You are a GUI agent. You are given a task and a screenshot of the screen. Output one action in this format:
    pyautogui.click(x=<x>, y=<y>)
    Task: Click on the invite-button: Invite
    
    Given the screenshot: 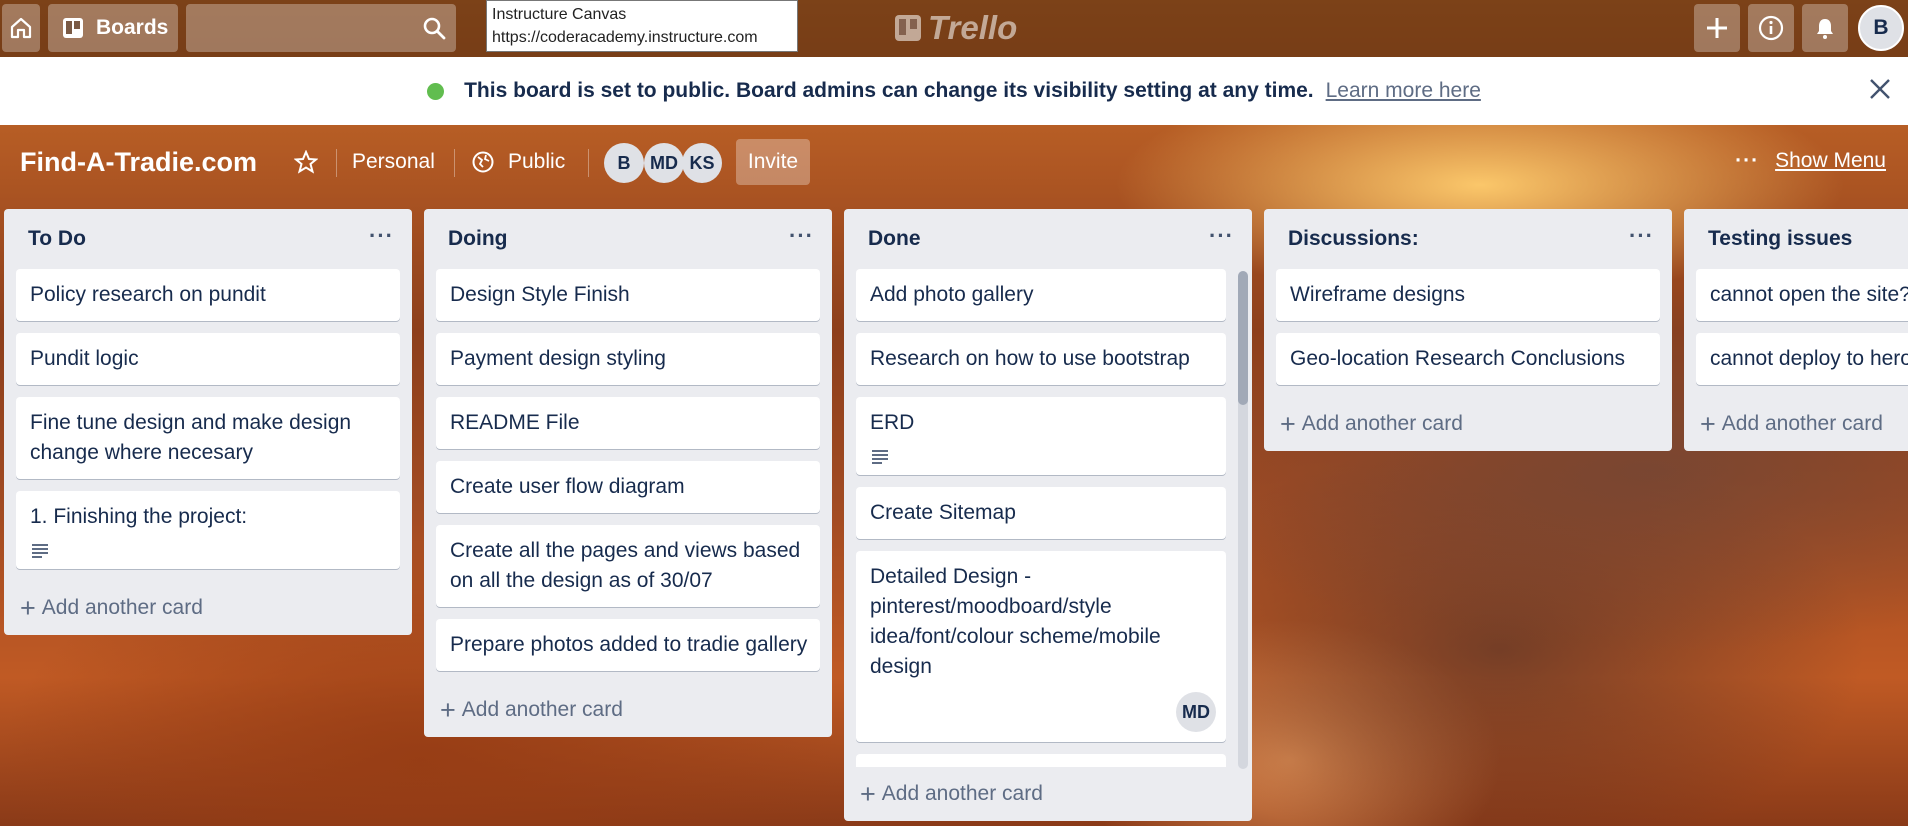 What is the action you would take?
    pyautogui.click(x=773, y=162)
    